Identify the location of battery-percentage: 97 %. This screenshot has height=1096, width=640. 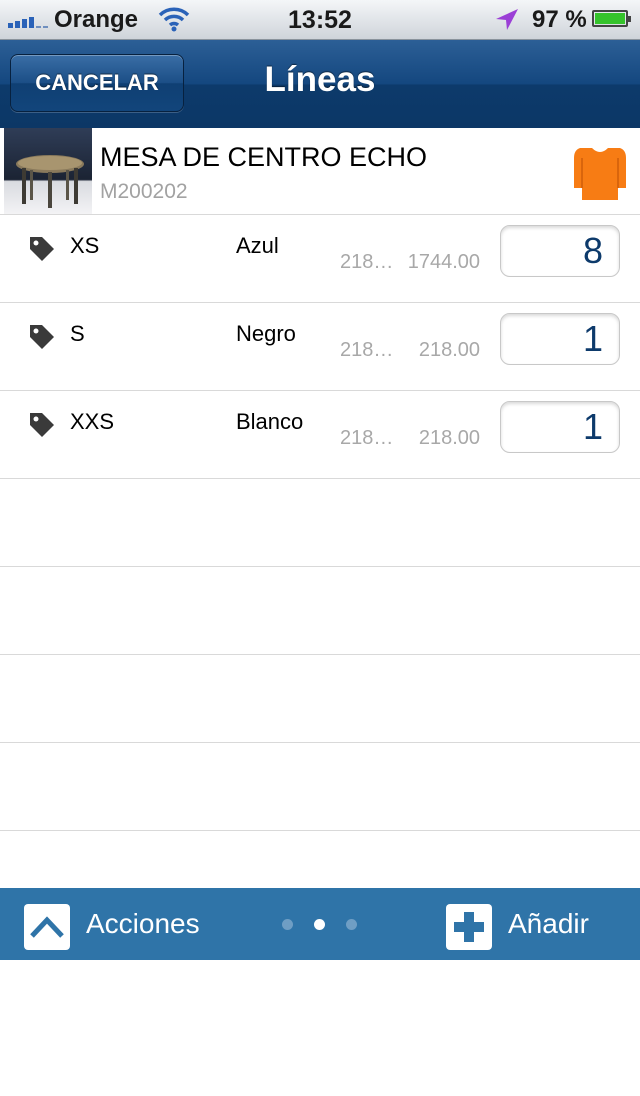
(559, 19).